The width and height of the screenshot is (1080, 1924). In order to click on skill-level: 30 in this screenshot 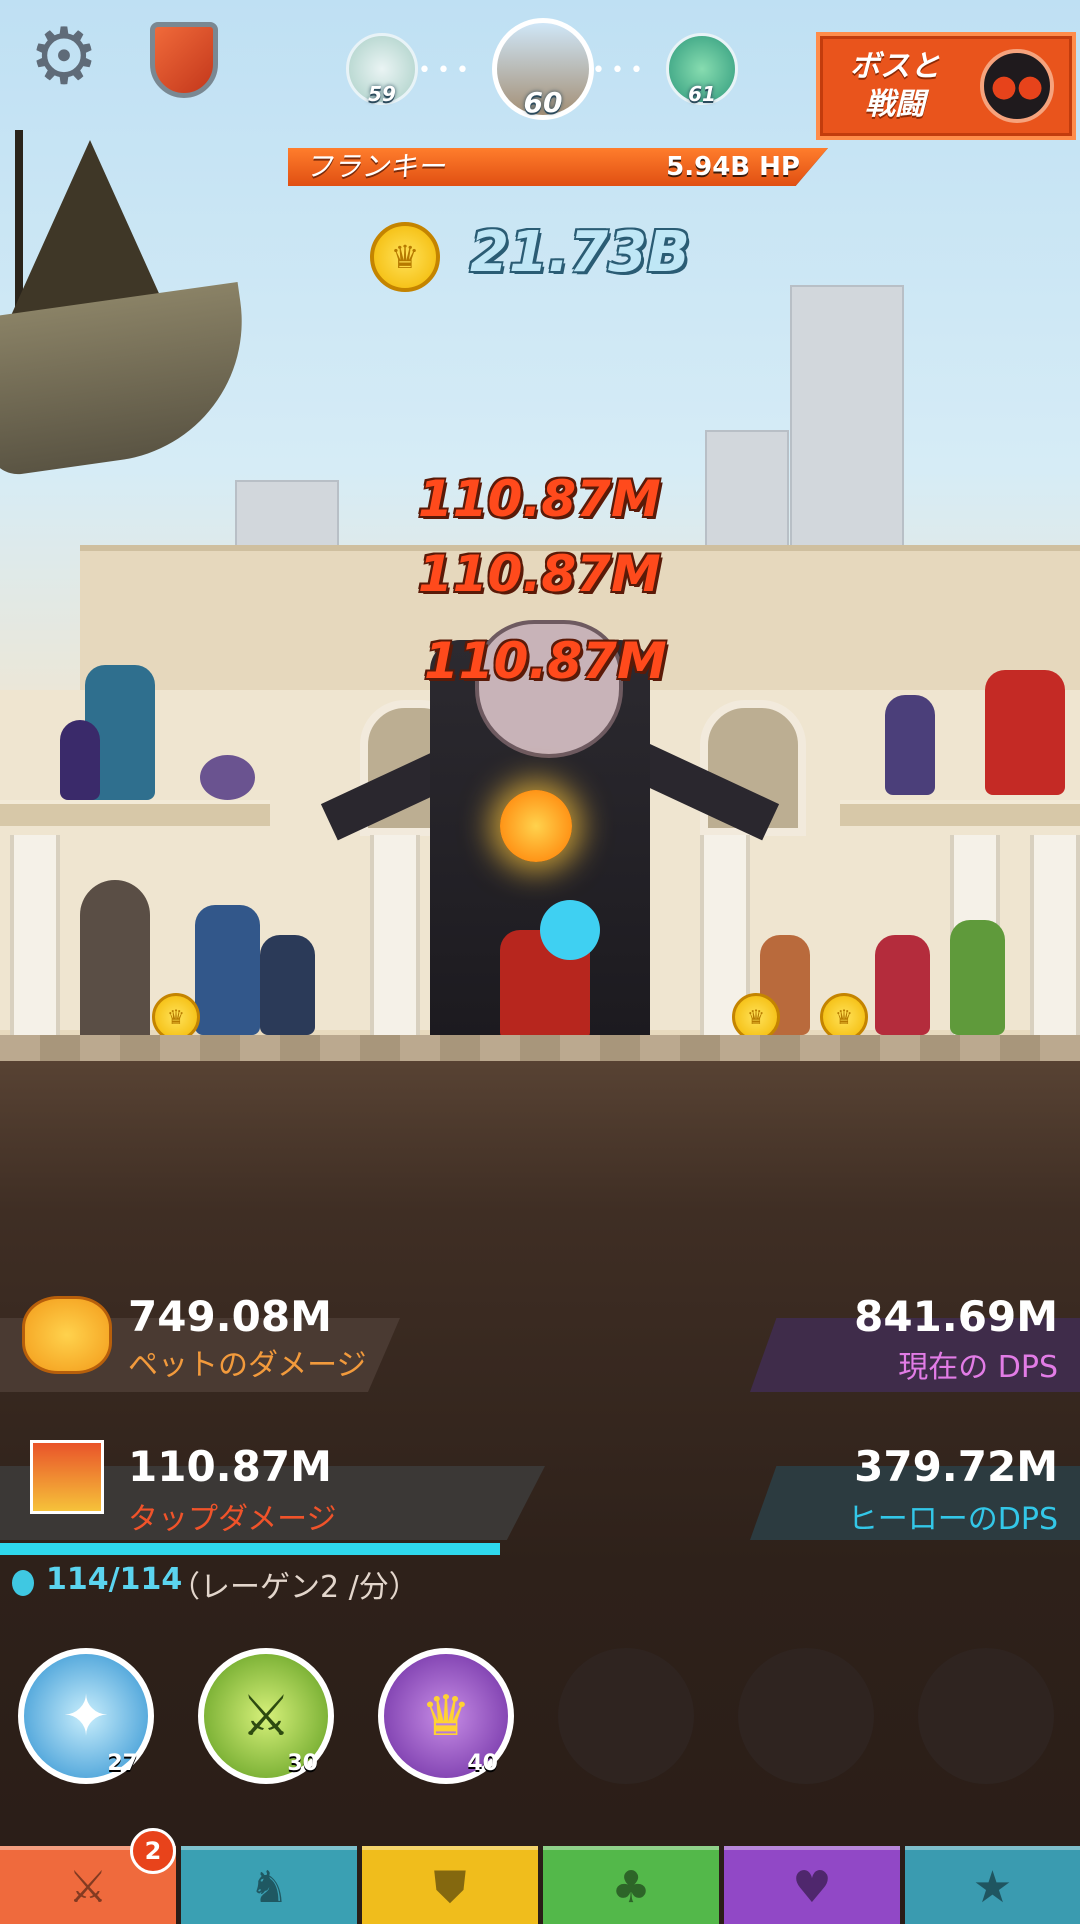, I will do `click(302, 1763)`.